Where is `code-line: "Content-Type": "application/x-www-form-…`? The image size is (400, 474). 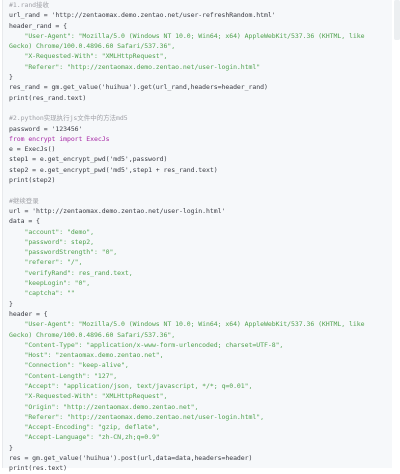 code-line: "Content-Type": "application/x-www-form-… is located at coordinates (146, 344).